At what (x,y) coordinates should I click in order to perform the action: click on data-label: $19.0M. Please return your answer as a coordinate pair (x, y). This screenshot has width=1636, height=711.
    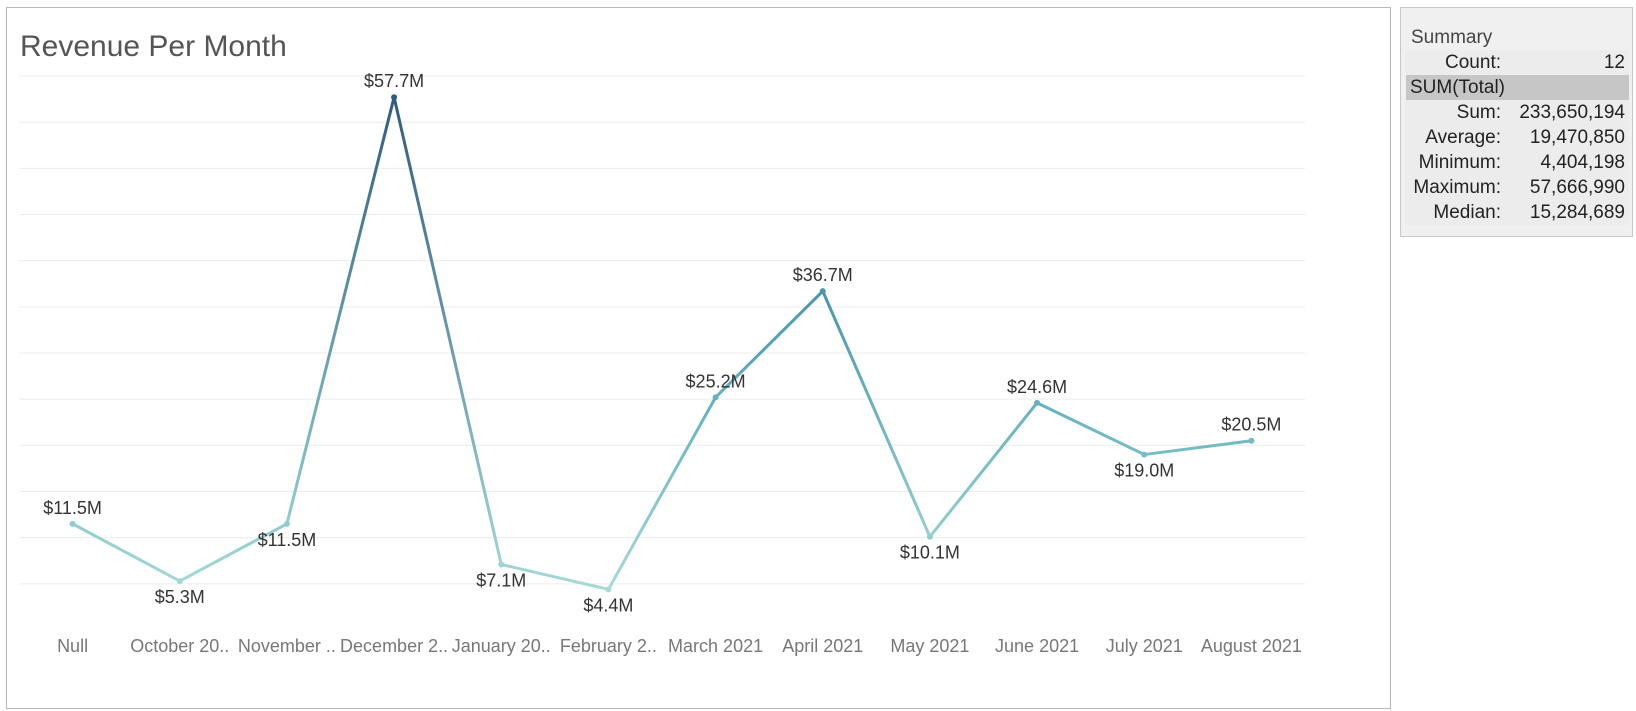
    Looking at the image, I should click on (1144, 471).